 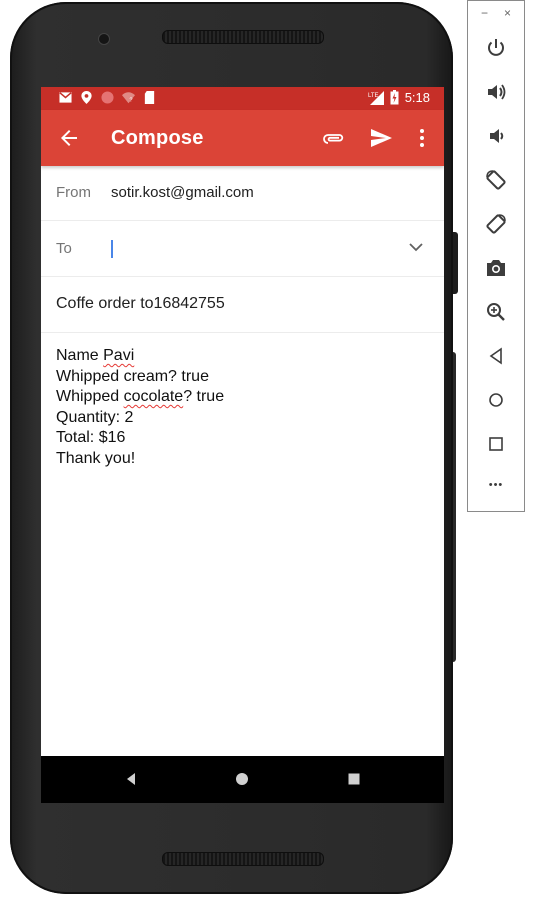 I want to click on send-icon, so click(x=381, y=138).